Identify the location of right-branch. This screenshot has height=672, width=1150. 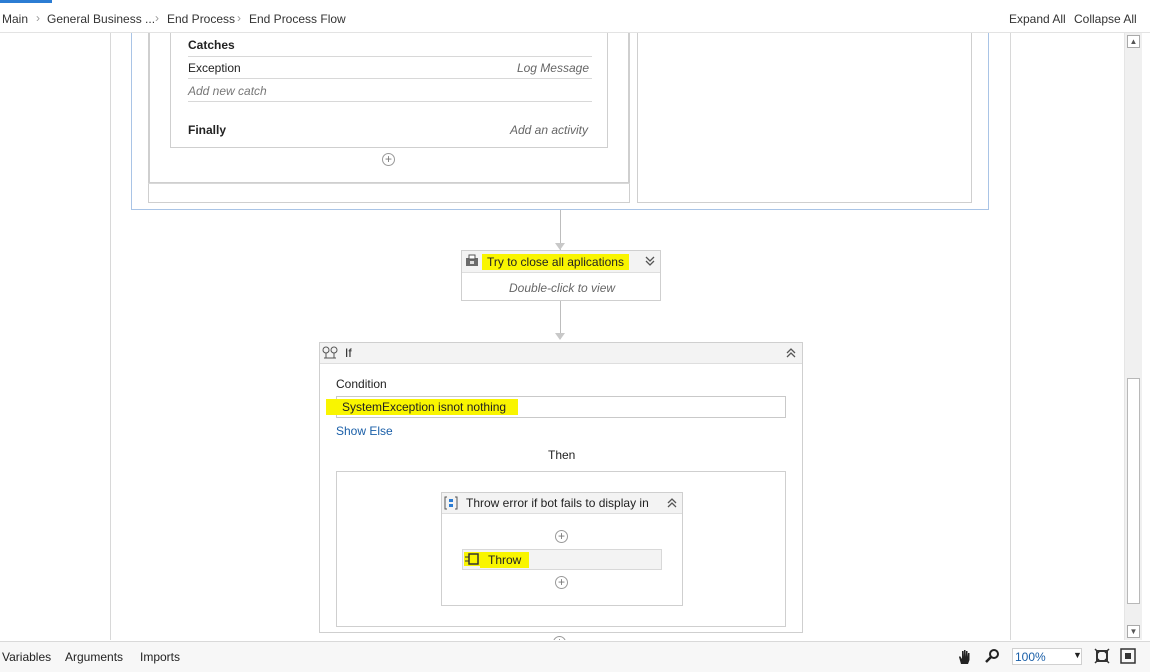
(804, 118).